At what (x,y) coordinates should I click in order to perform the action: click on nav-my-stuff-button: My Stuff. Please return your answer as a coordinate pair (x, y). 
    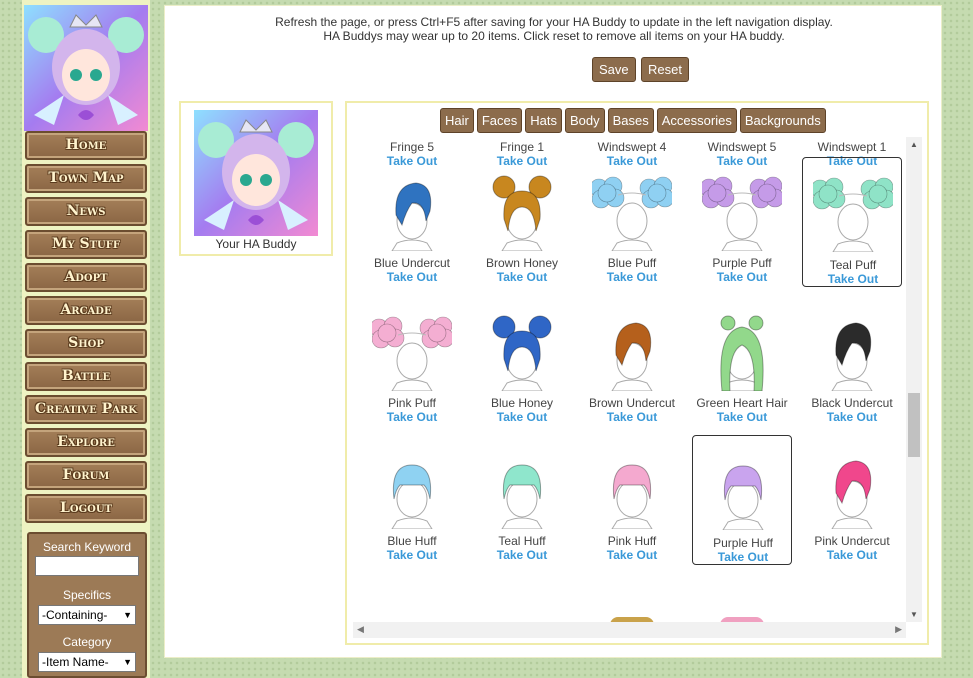
    Looking at the image, I should click on (86, 244).